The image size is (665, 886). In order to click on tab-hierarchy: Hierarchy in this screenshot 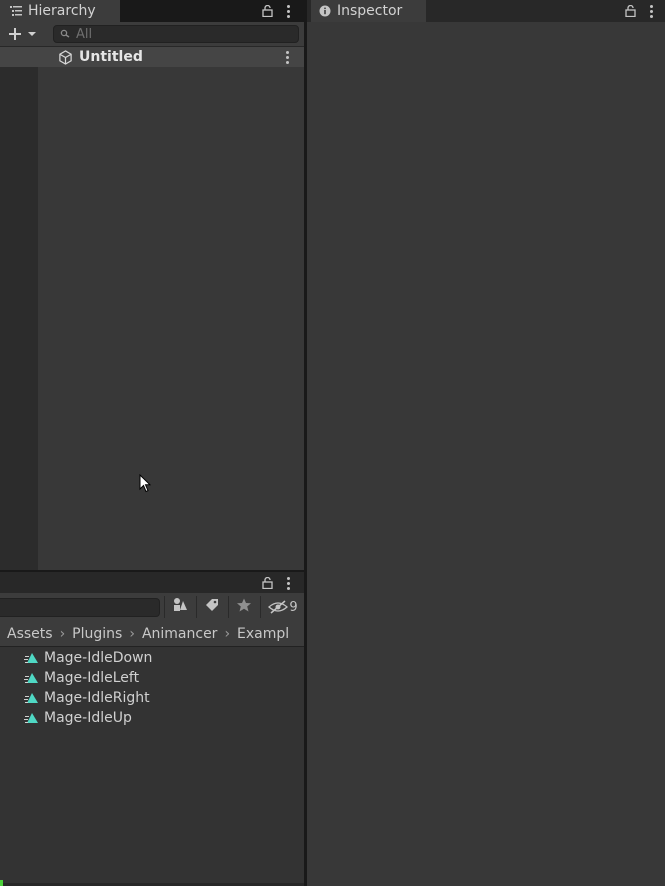, I will do `click(60, 11)`.